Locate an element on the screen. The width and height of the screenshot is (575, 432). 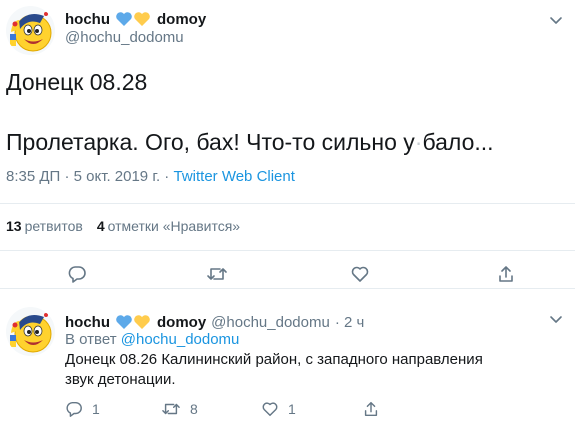
likes-stat: 4 отметки «Нравится» is located at coordinates (168, 226).